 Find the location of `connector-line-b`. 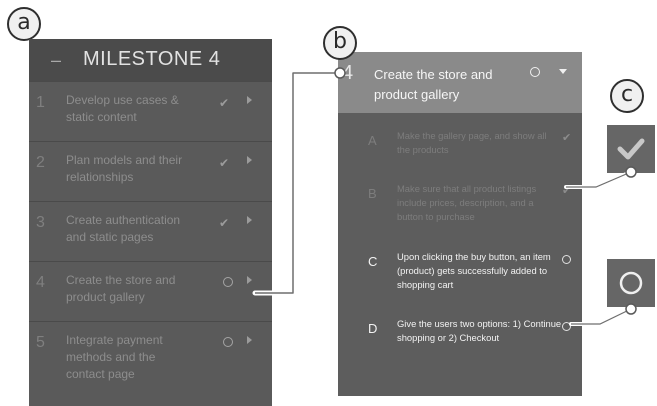

connector-line-b is located at coordinates (297, 183).